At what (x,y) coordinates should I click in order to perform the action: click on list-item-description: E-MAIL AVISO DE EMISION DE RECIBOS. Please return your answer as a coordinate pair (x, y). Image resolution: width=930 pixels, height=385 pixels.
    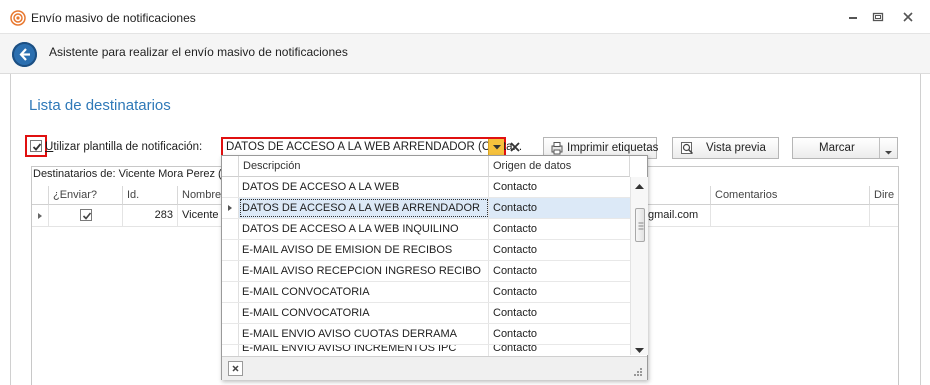
    Looking at the image, I should click on (364, 250).